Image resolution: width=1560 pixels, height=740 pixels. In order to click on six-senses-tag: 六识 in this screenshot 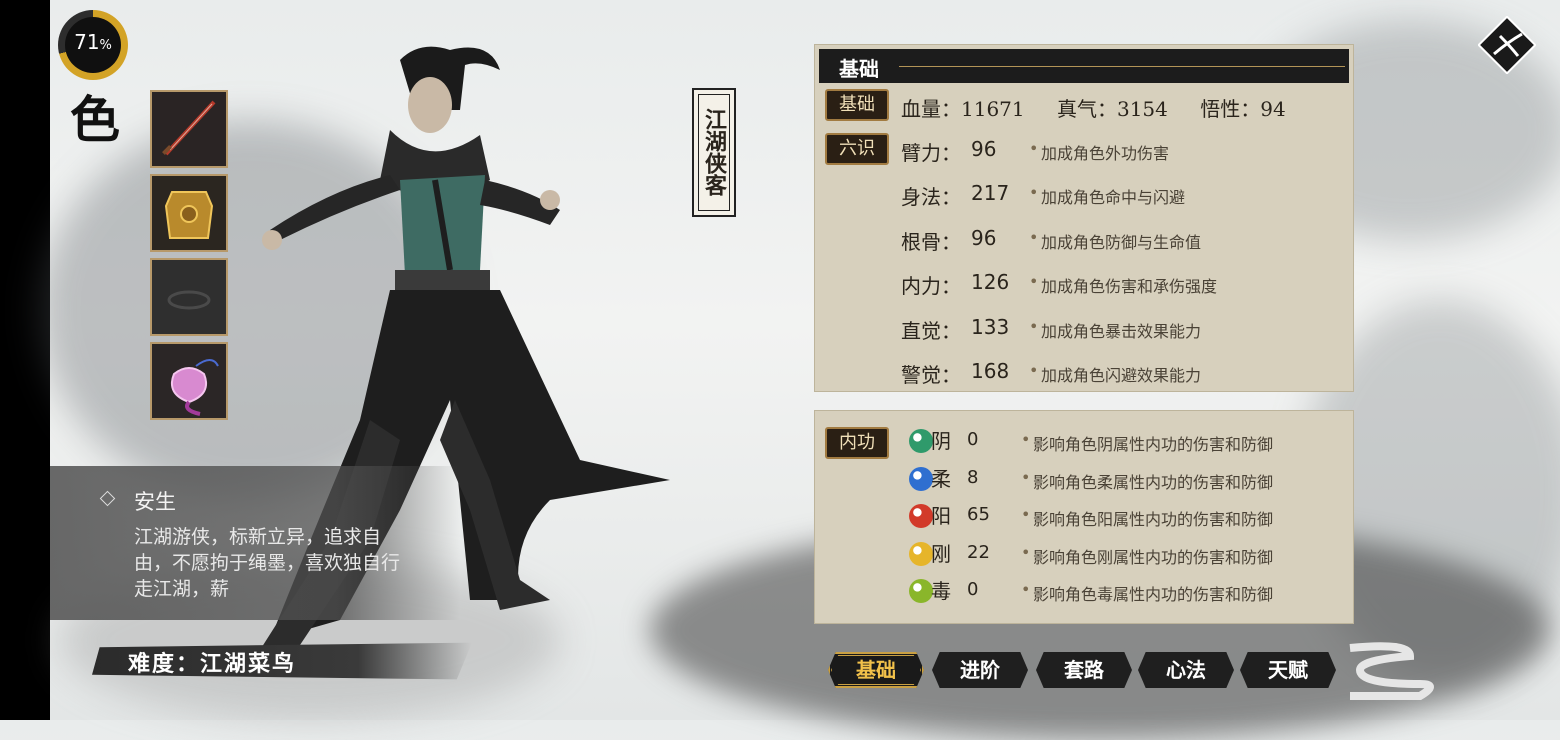, I will do `click(857, 149)`.